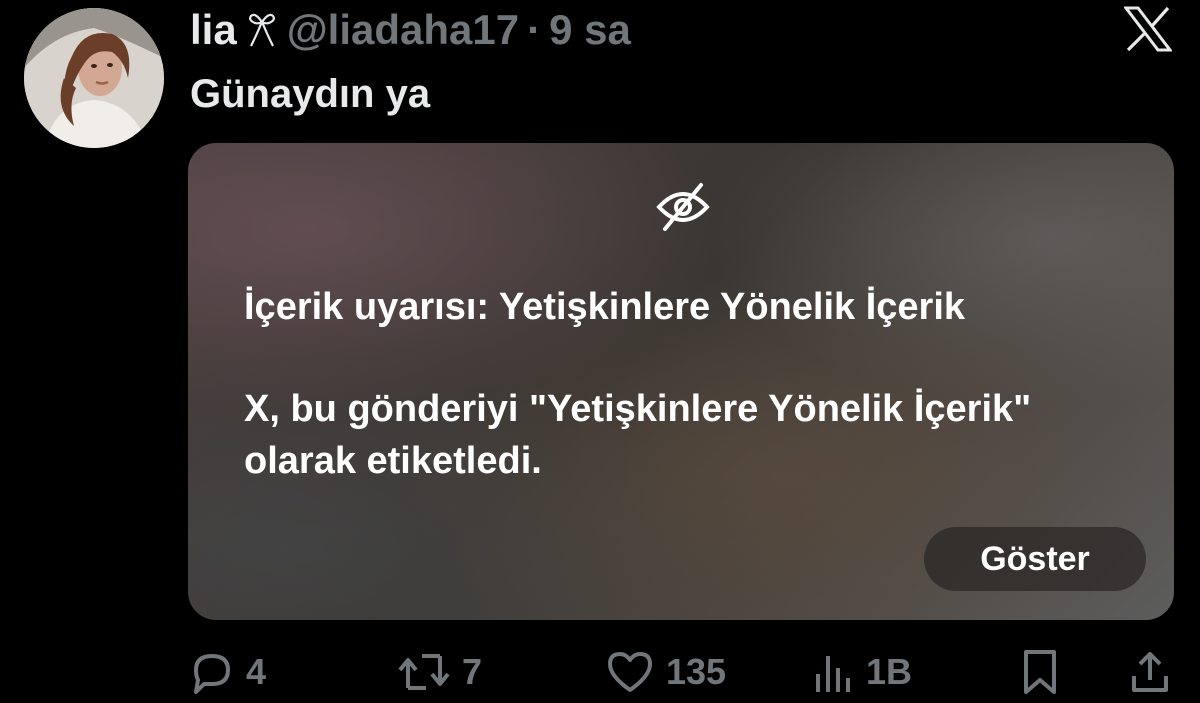  I want to click on repost-button: 7, so click(439, 672).